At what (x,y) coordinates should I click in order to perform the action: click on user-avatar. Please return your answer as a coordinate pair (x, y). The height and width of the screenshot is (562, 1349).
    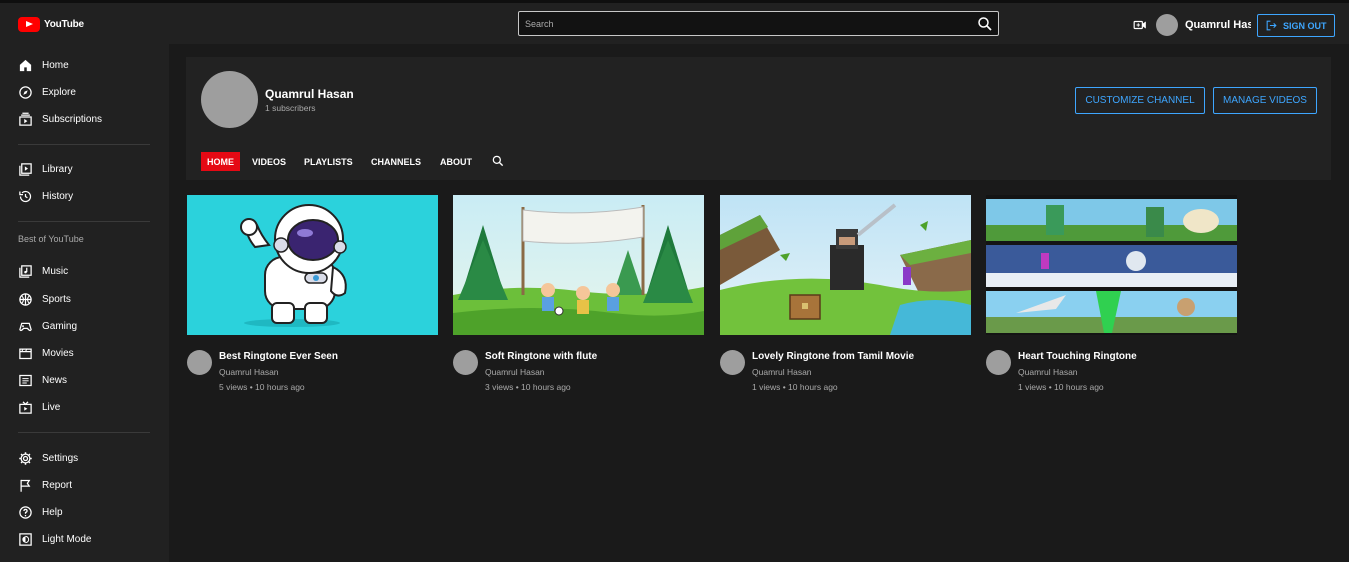
    Looking at the image, I should click on (1167, 25).